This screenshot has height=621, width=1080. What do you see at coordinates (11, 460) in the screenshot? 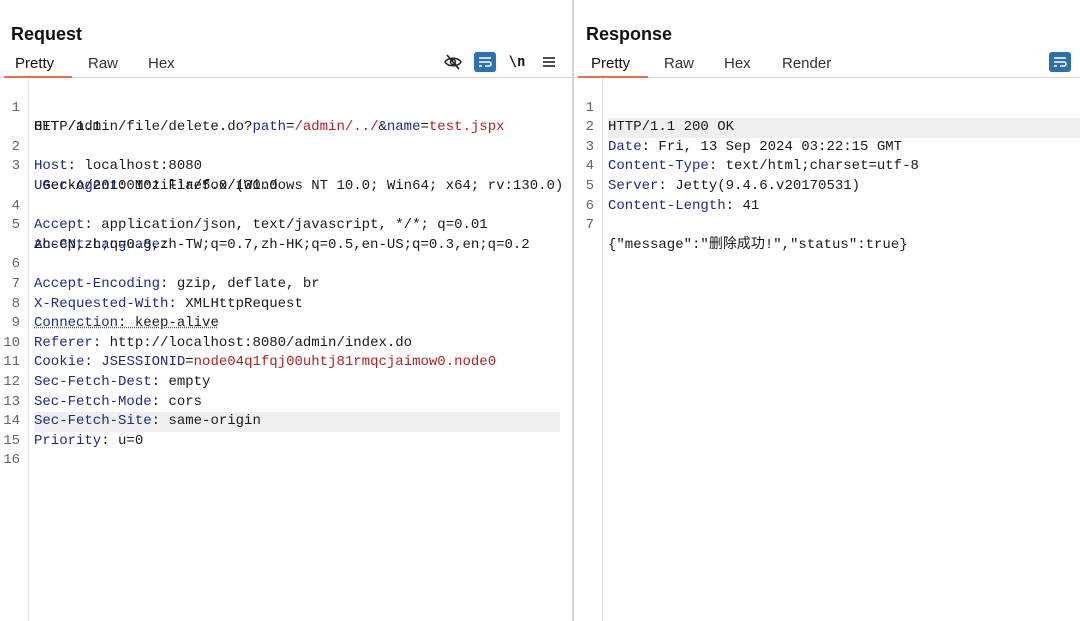
I see `line-number: 16` at bounding box center [11, 460].